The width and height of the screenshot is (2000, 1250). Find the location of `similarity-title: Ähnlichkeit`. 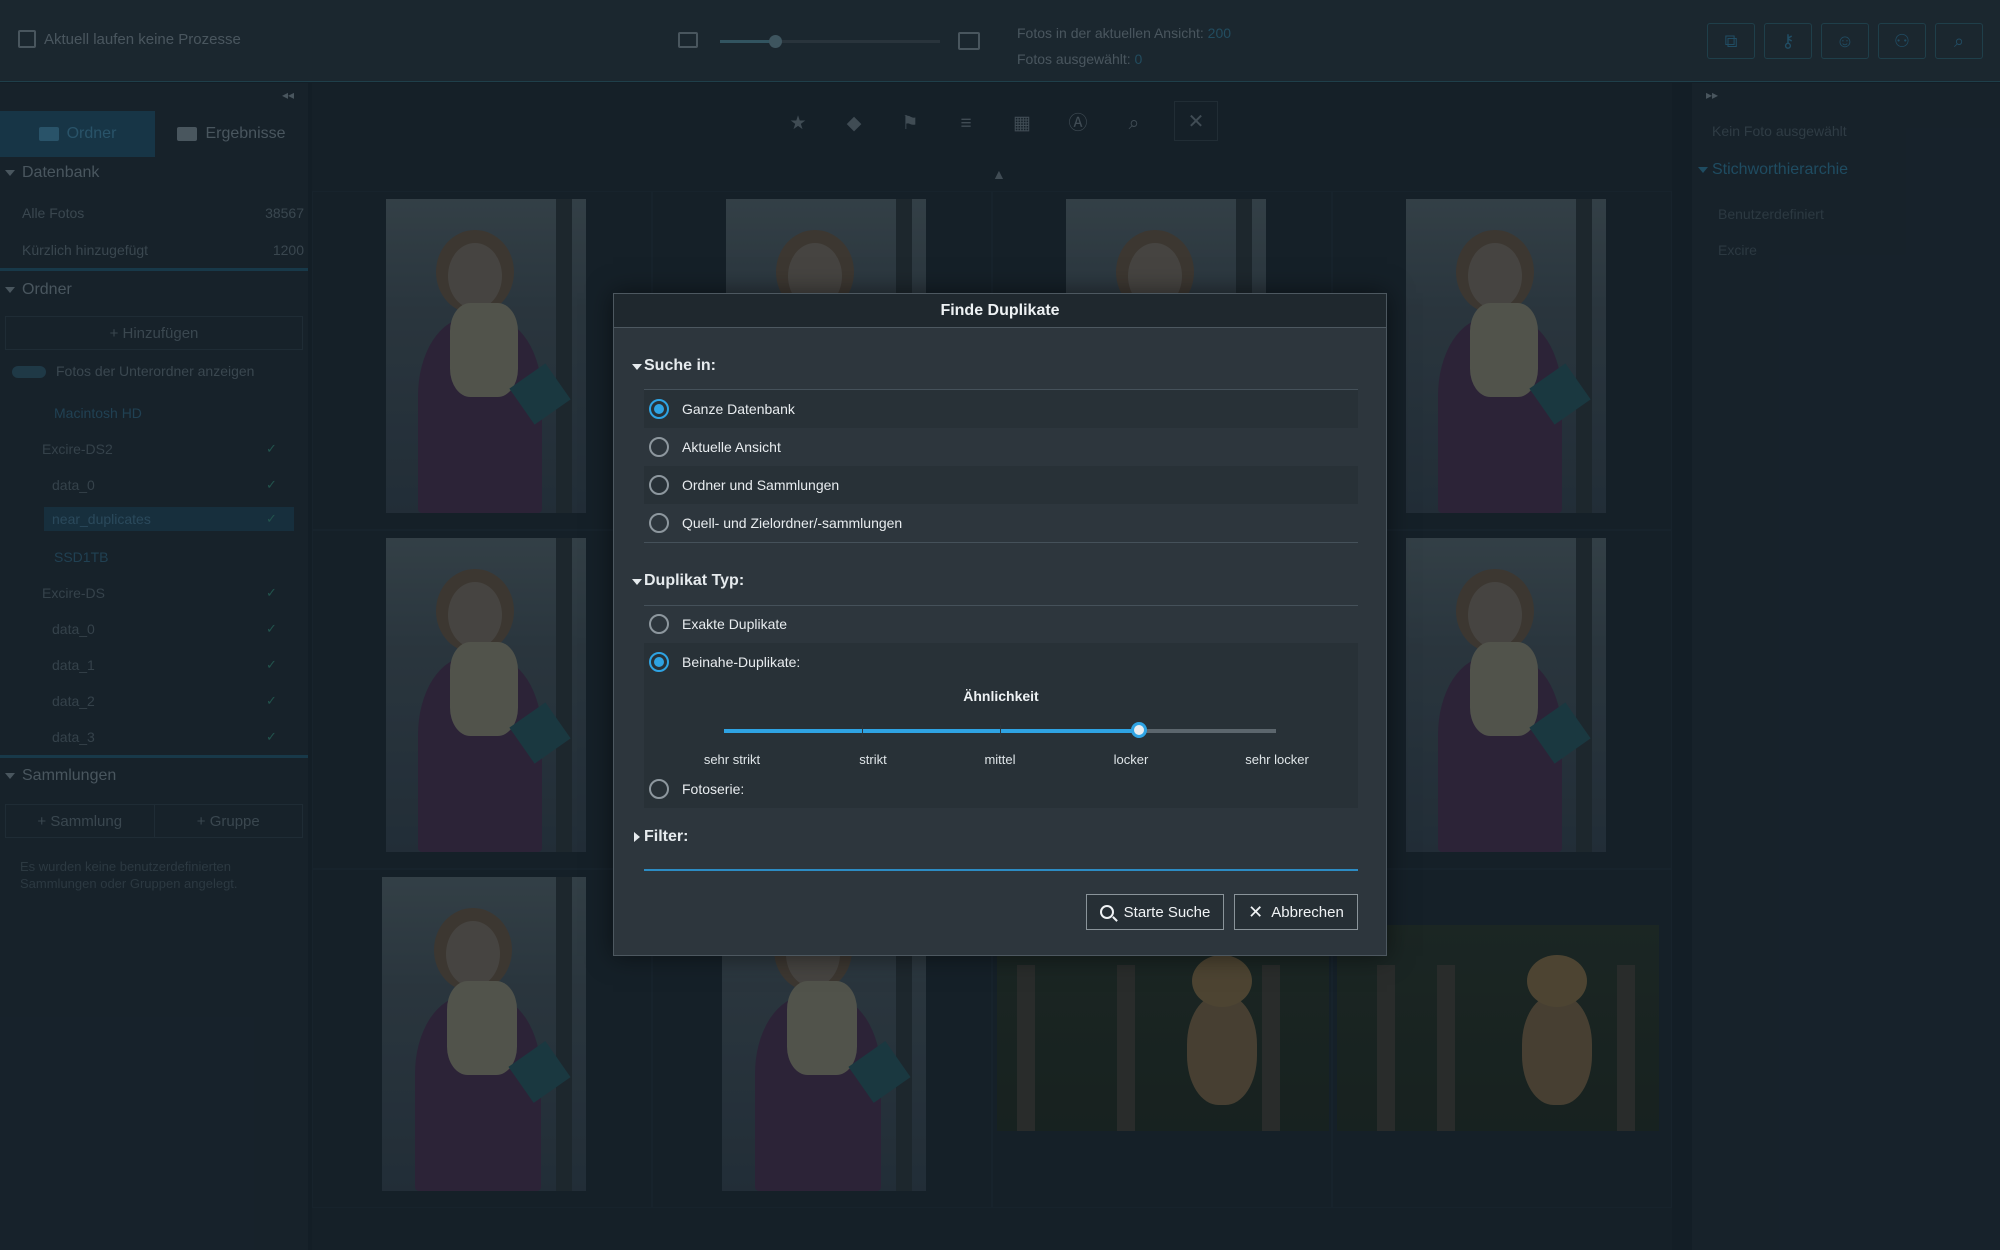

similarity-title: Ähnlichkeit is located at coordinates (1001, 696).